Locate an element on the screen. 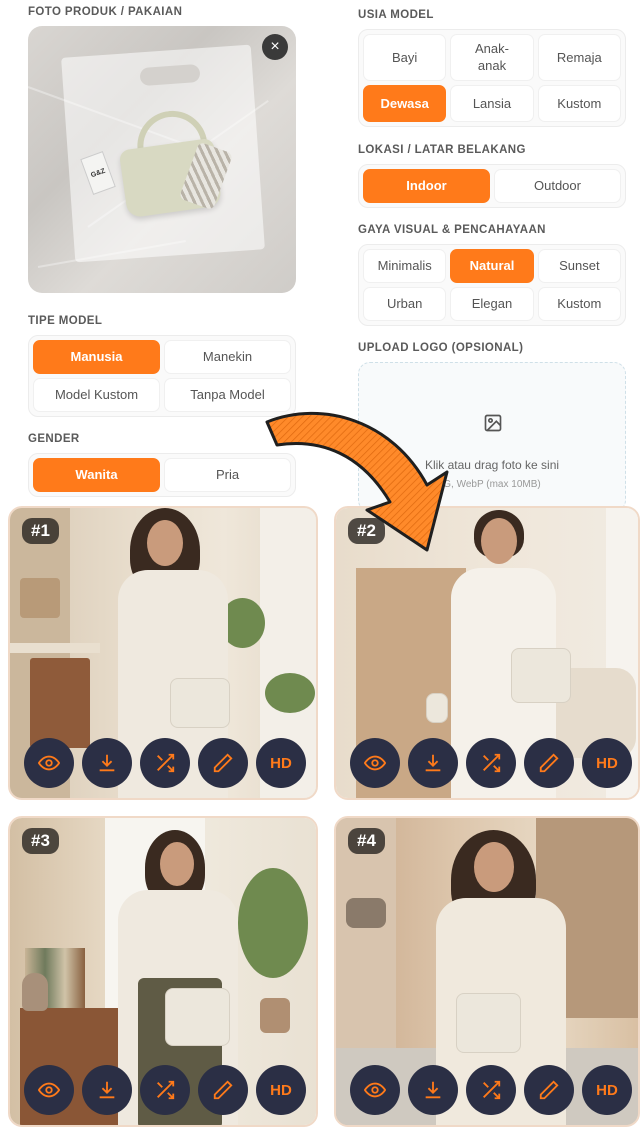 The height and width of the screenshot is (1137, 640). age-lansia: Lansia is located at coordinates (492, 103).